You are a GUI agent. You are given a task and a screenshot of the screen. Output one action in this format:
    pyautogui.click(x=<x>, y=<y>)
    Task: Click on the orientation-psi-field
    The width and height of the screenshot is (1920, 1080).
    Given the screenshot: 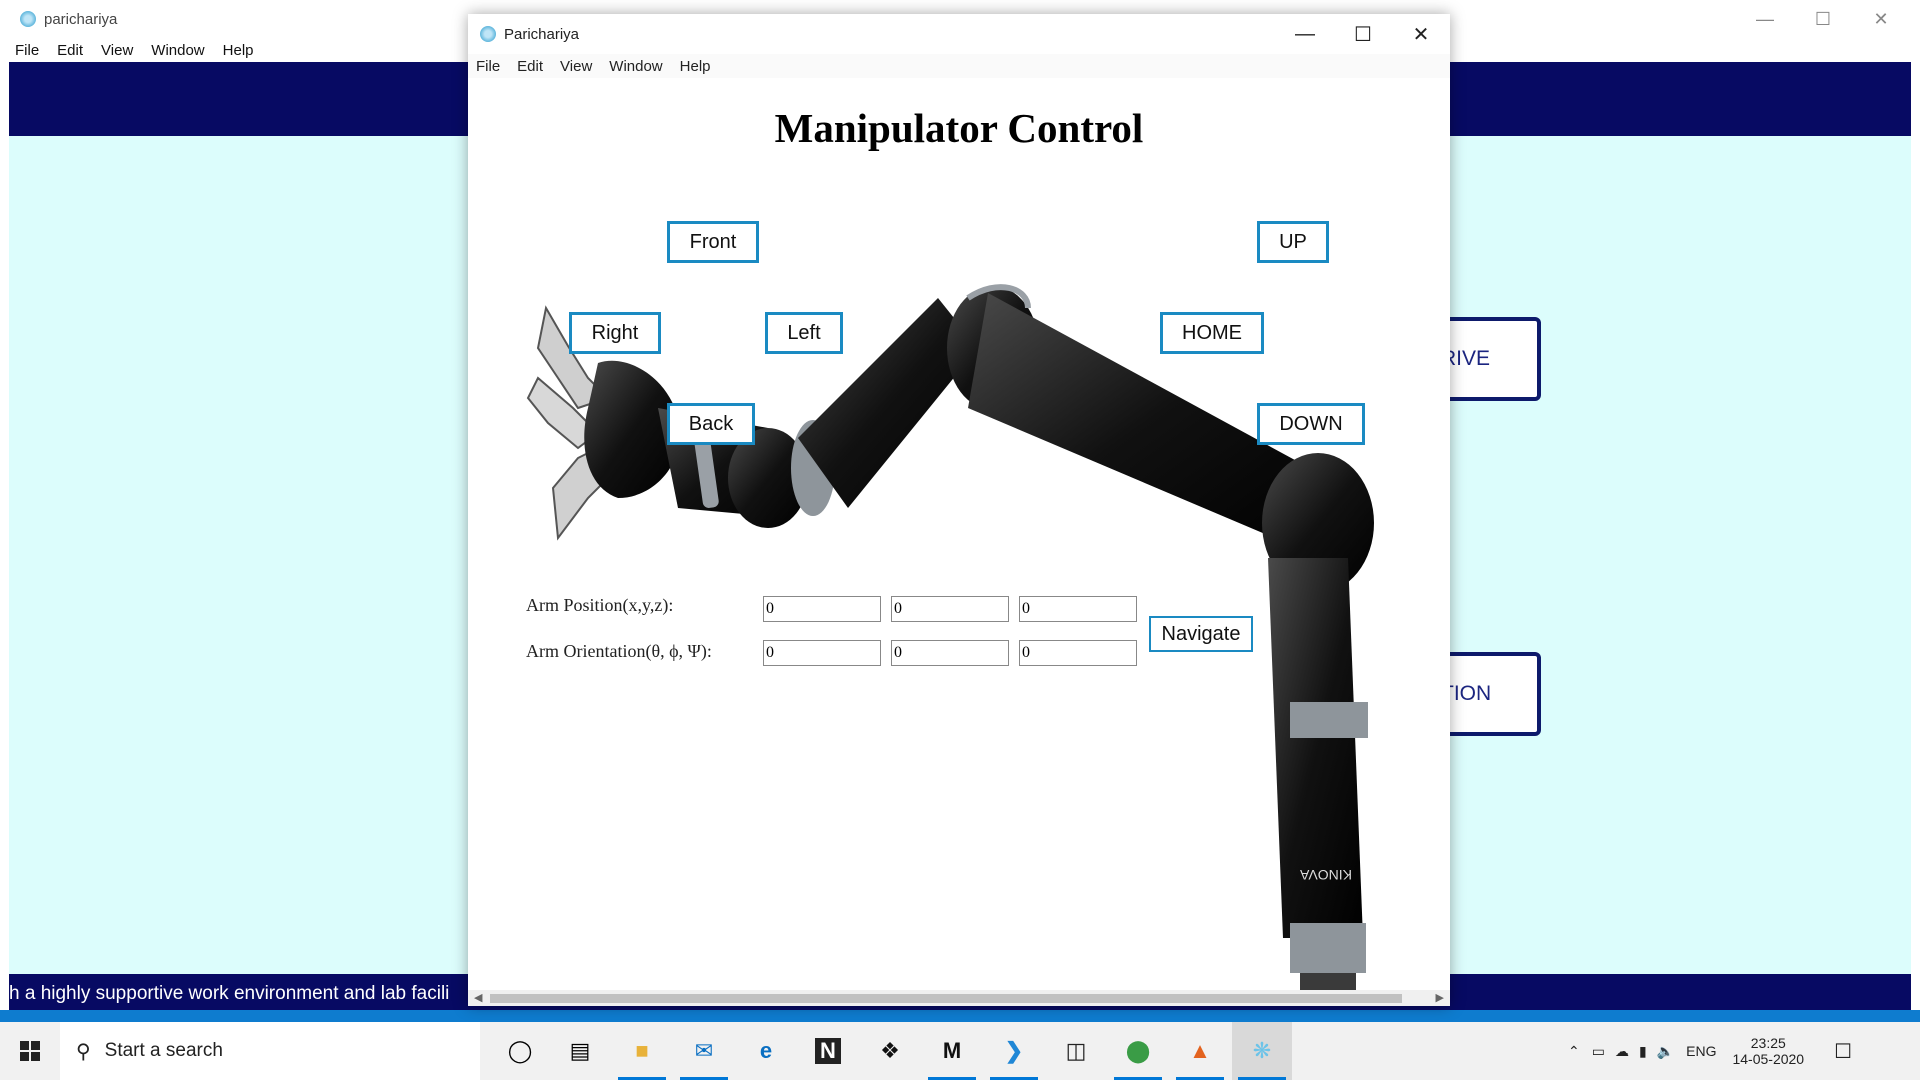 What is the action you would take?
    pyautogui.click(x=1078, y=653)
    